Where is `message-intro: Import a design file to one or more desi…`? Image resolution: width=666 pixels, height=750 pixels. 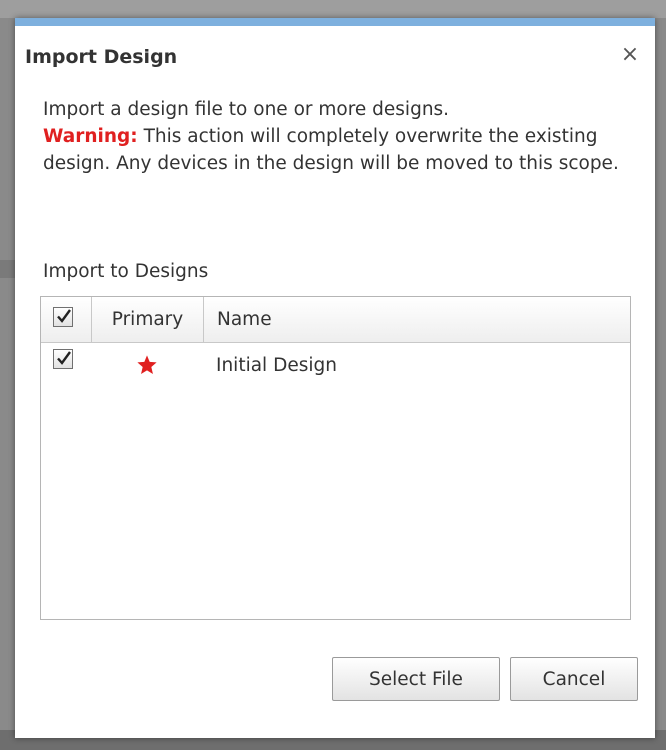
message-intro: Import a design file to one or more desi… is located at coordinates (246, 109).